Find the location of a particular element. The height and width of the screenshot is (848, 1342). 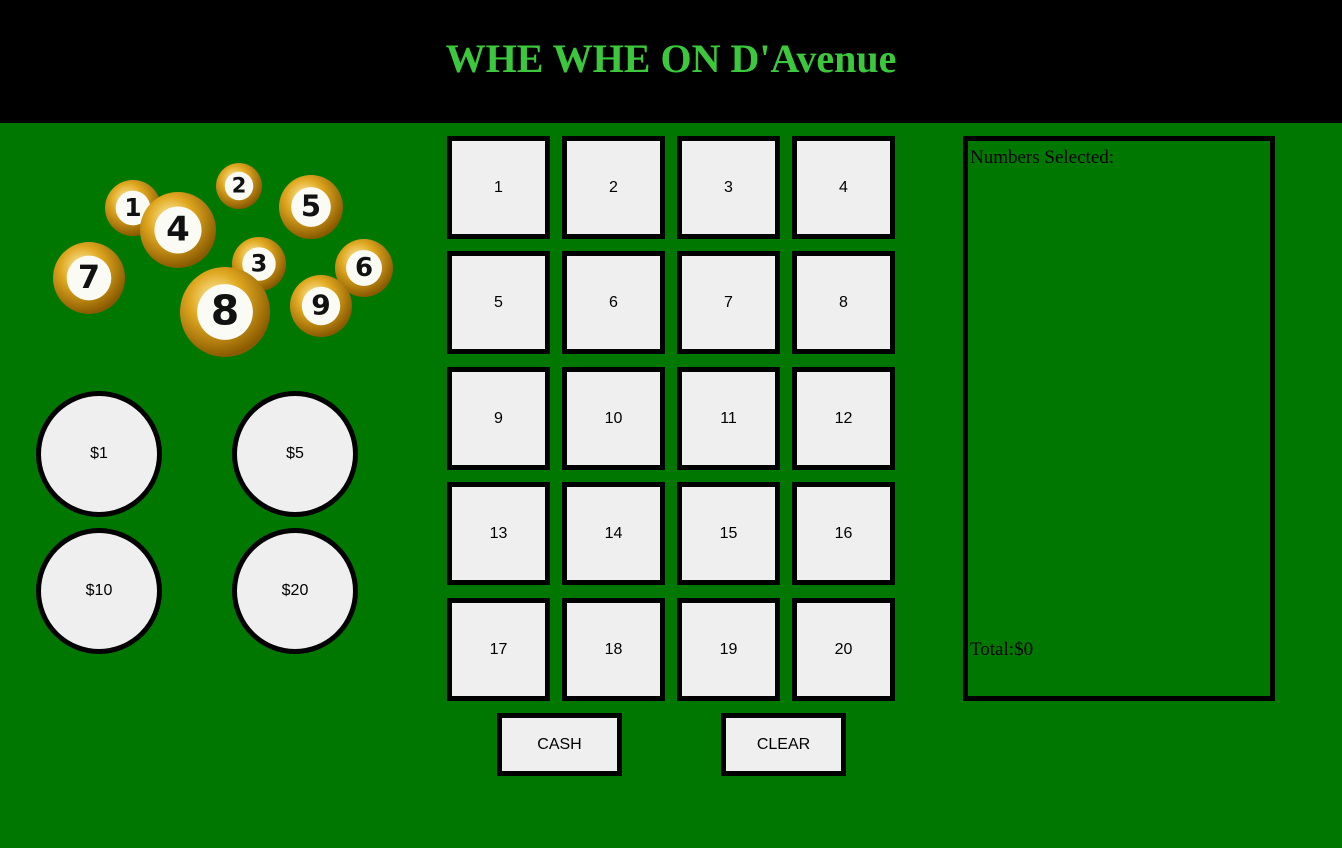

number-button-15: 15 is located at coordinates (728, 533).